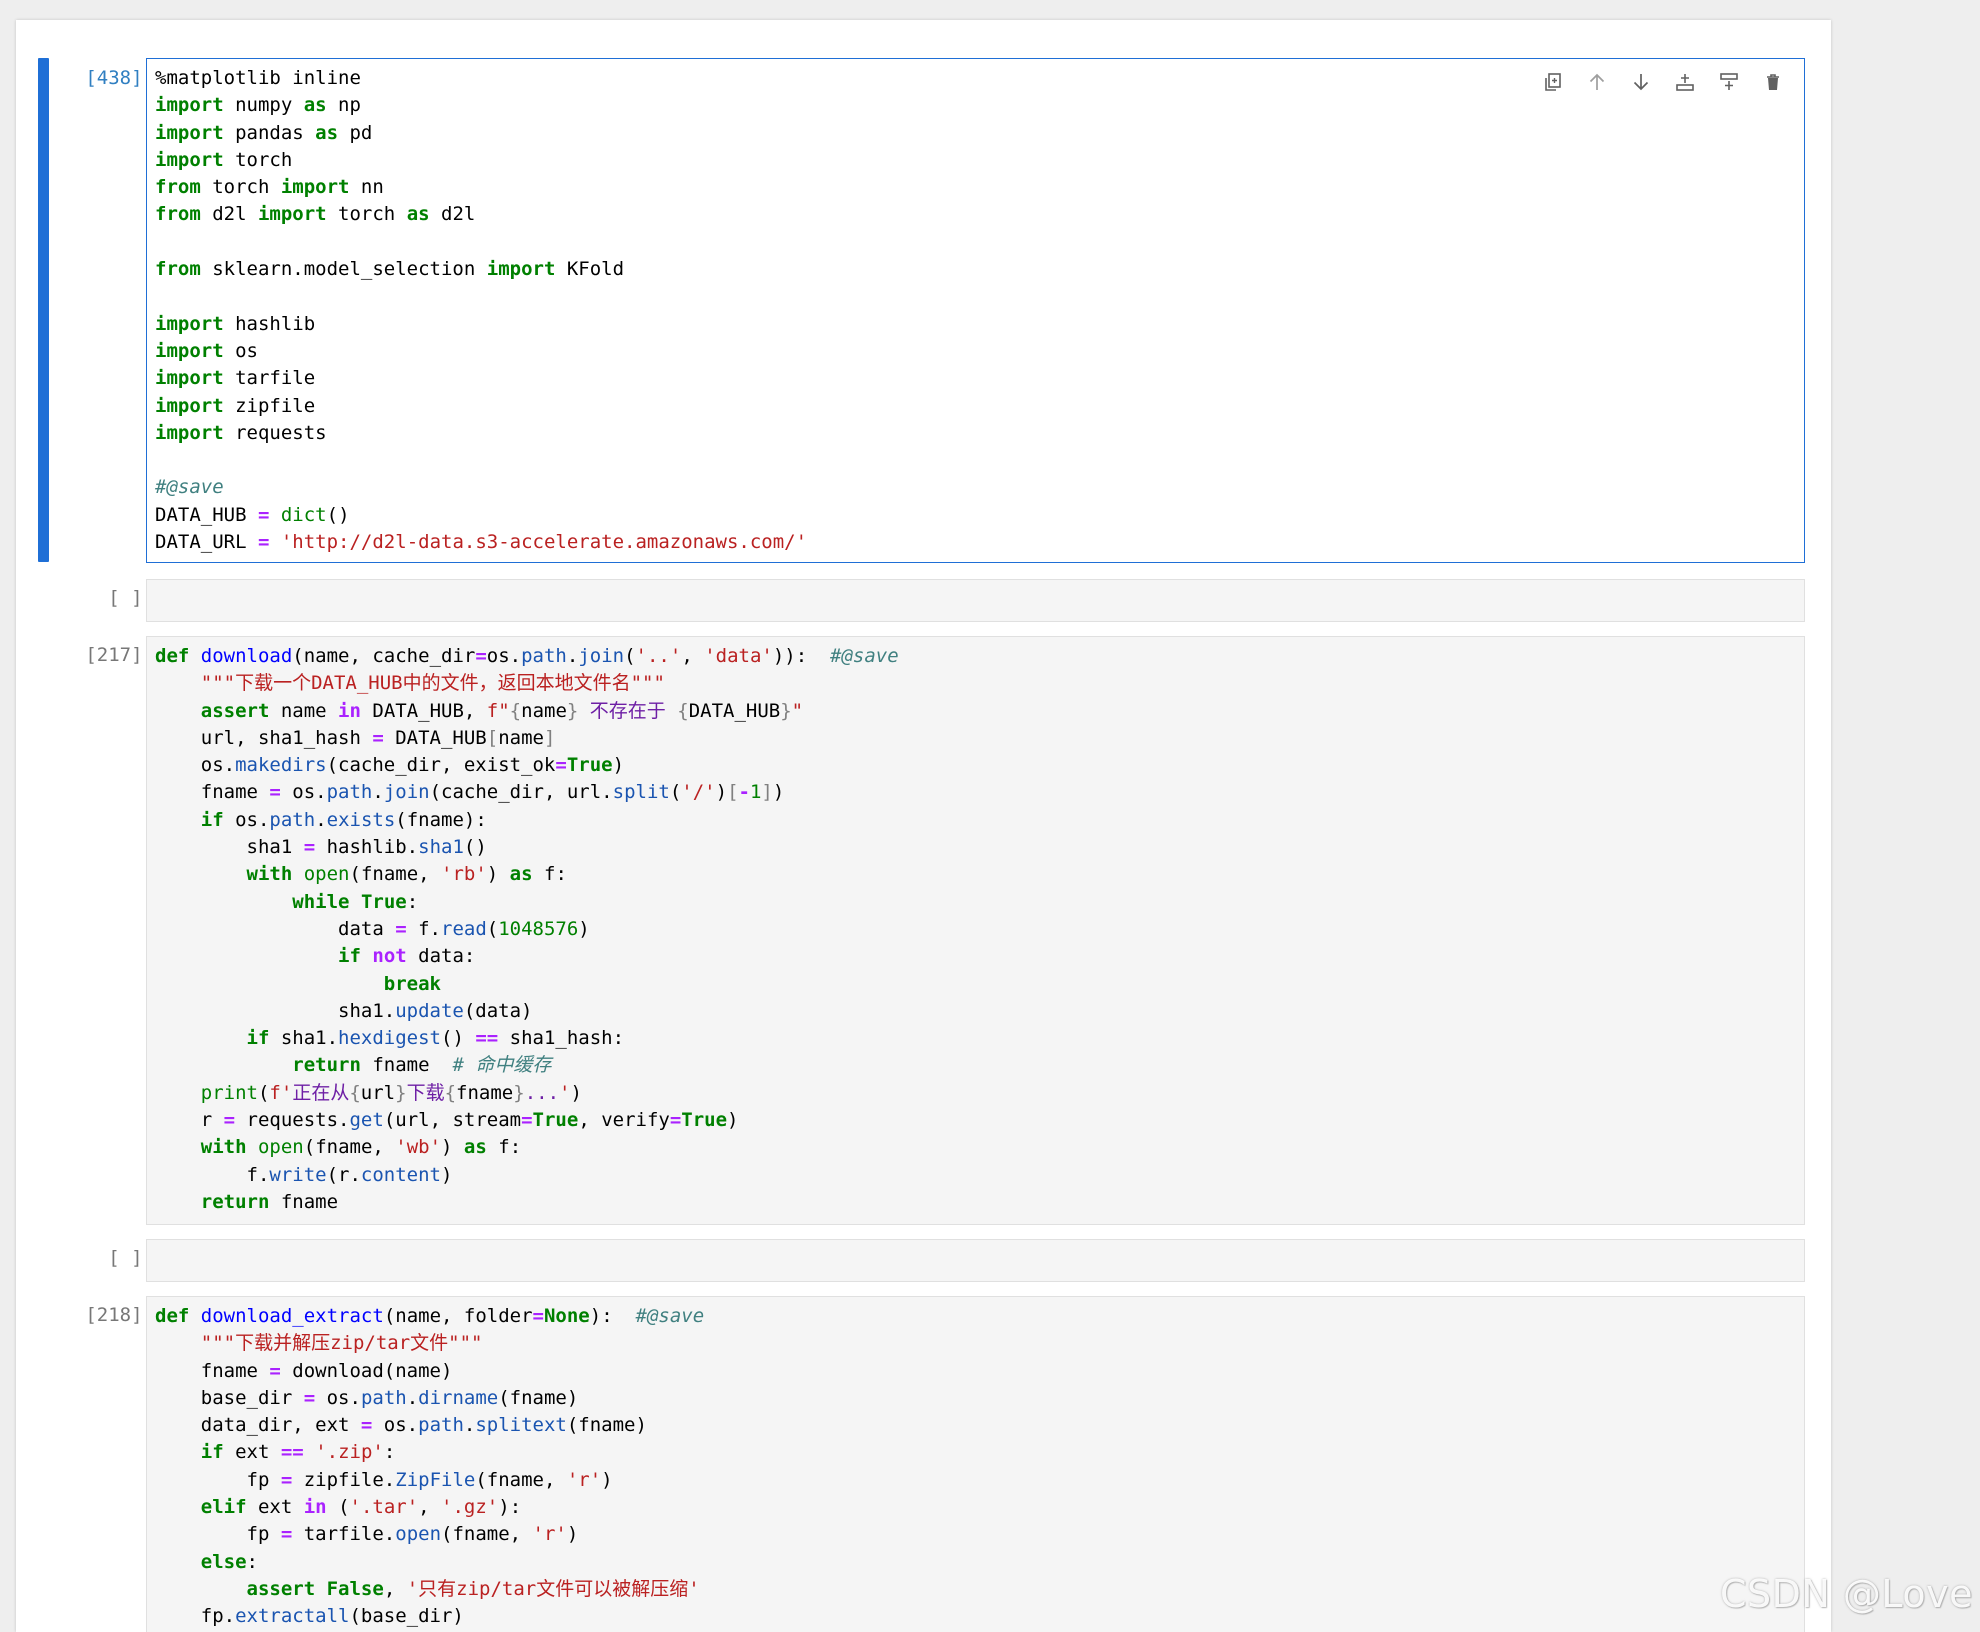 Image resolution: width=1980 pixels, height=1632 pixels. Describe the element at coordinates (361, 819) in the screenshot. I see `code-token: exists` at that location.